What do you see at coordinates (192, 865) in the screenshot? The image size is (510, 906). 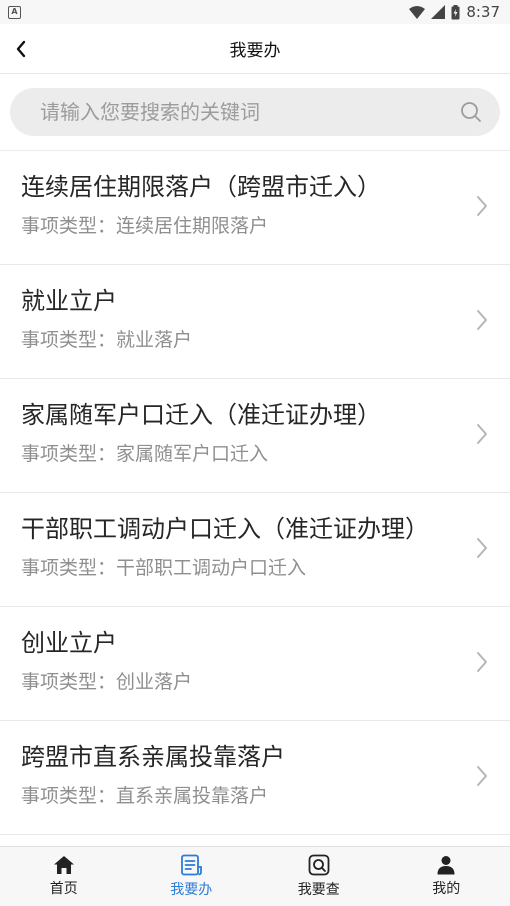 I see `document-icon` at bounding box center [192, 865].